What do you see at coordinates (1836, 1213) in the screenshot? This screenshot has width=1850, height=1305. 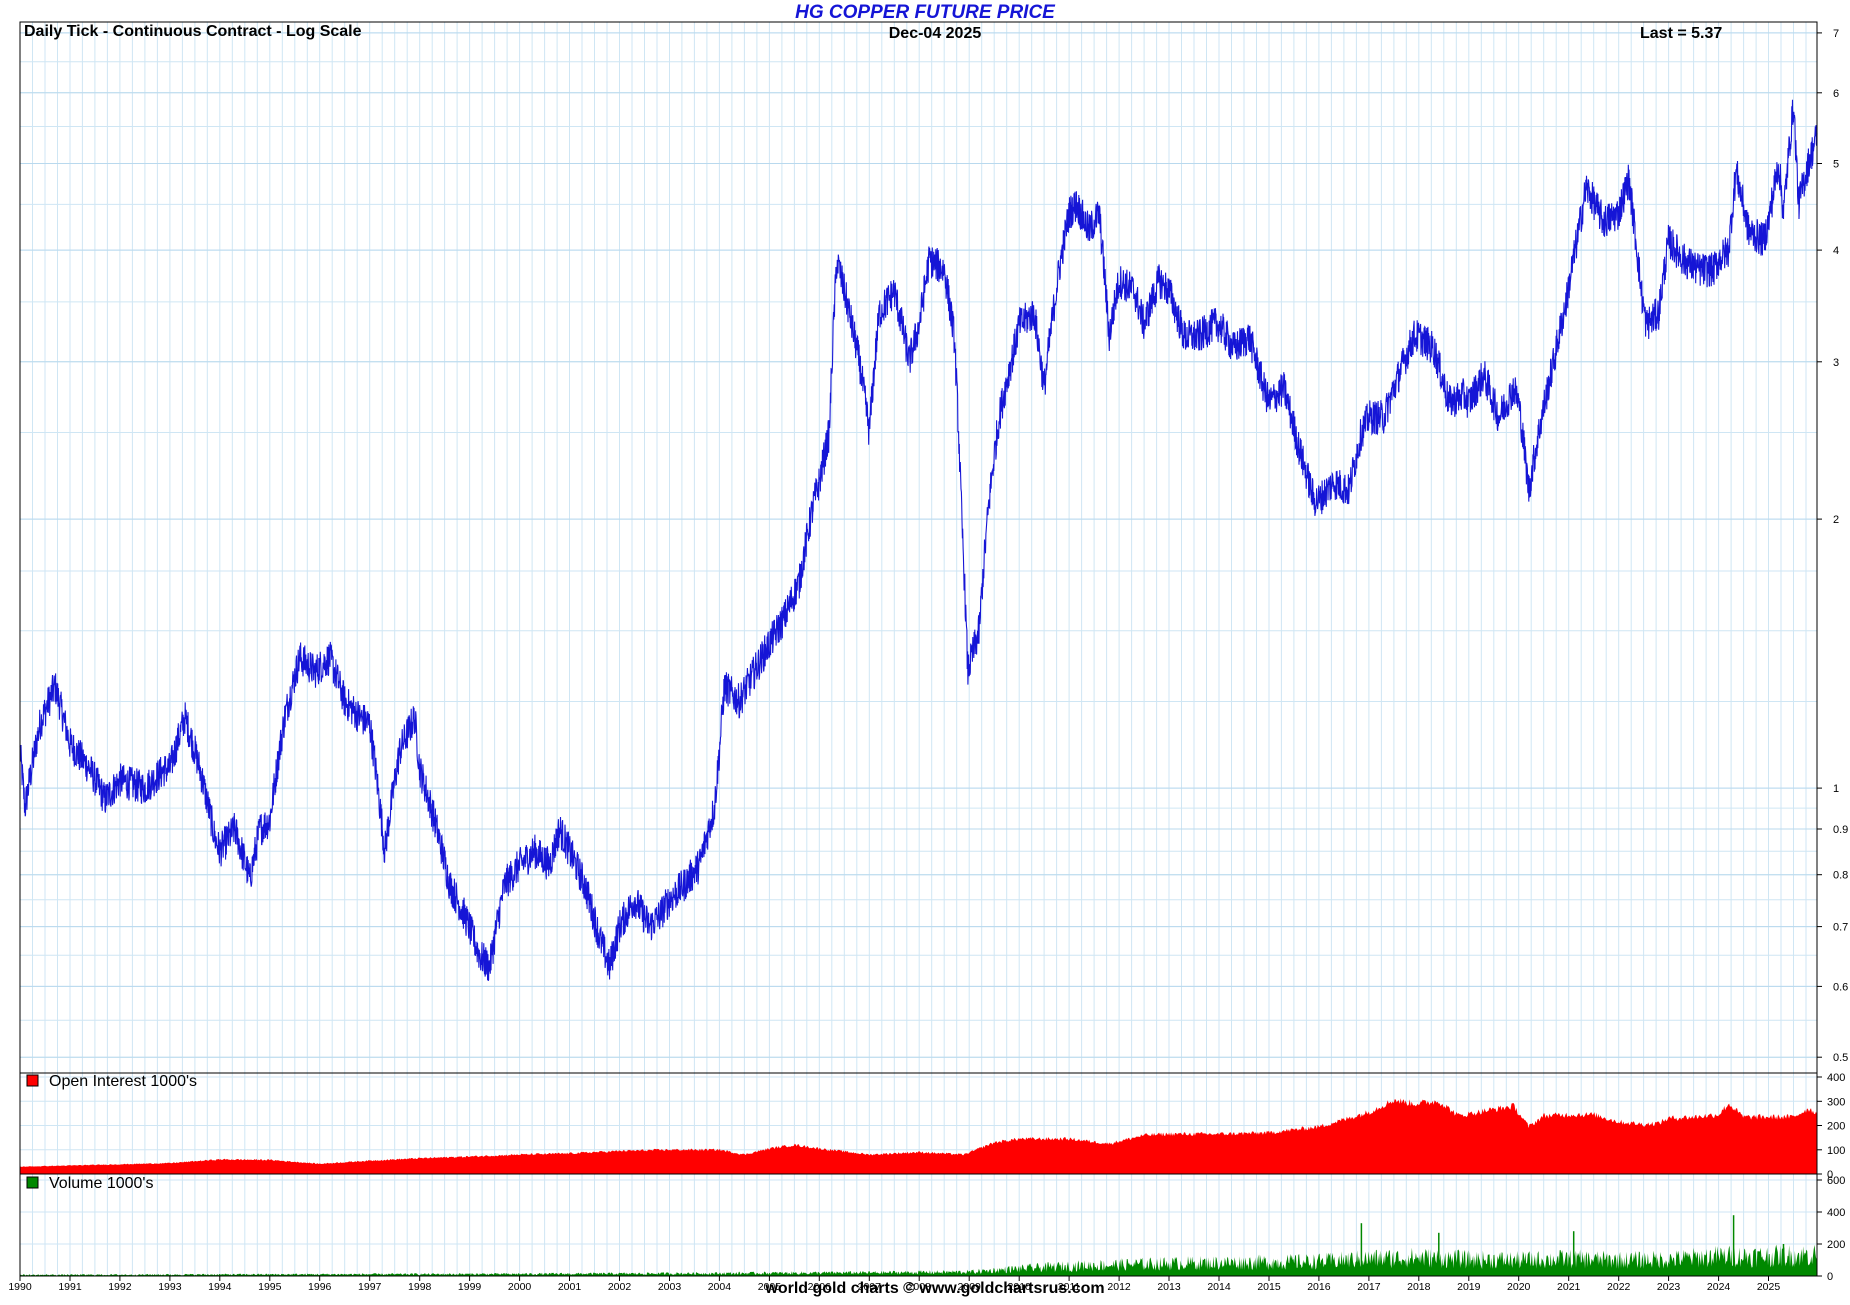 I see `vol-y-tick-label: 400` at bounding box center [1836, 1213].